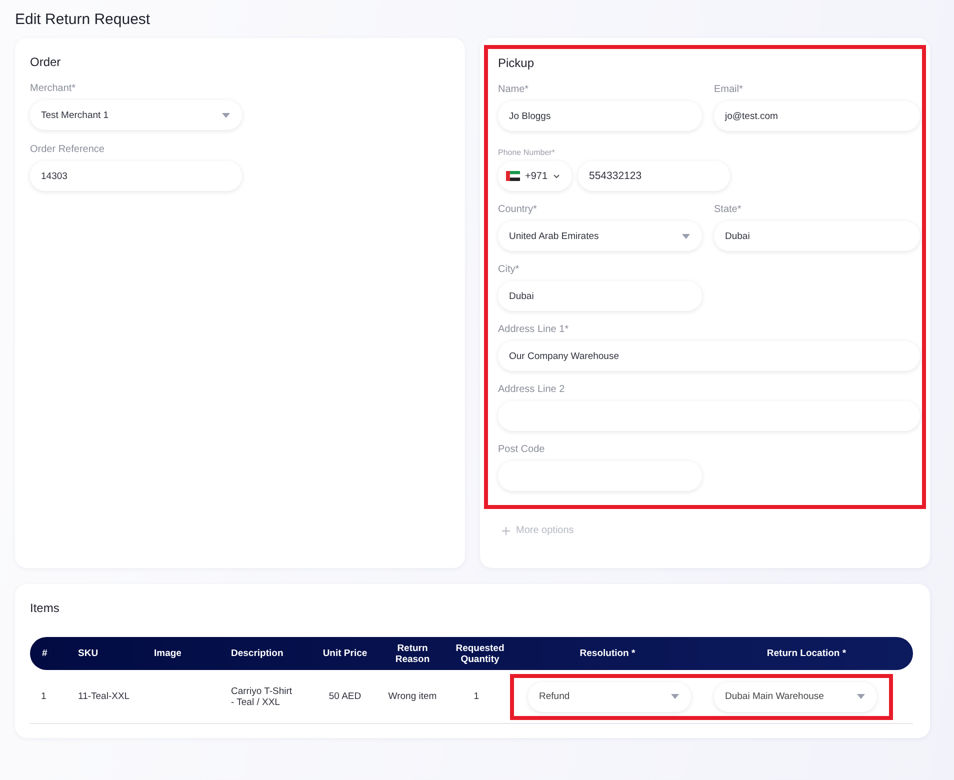 The image size is (954, 780). What do you see at coordinates (709, 356) in the screenshot?
I see `input-field: Our Company Warehouse` at bounding box center [709, 356].